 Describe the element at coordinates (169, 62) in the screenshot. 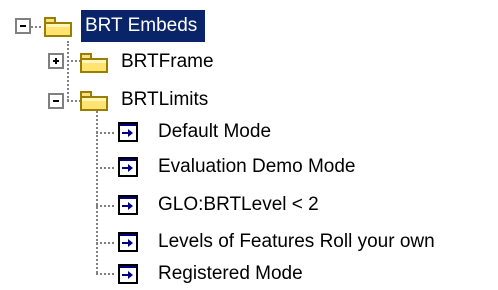

I see `tree-node-brtframe: BRTFrame` at that location.